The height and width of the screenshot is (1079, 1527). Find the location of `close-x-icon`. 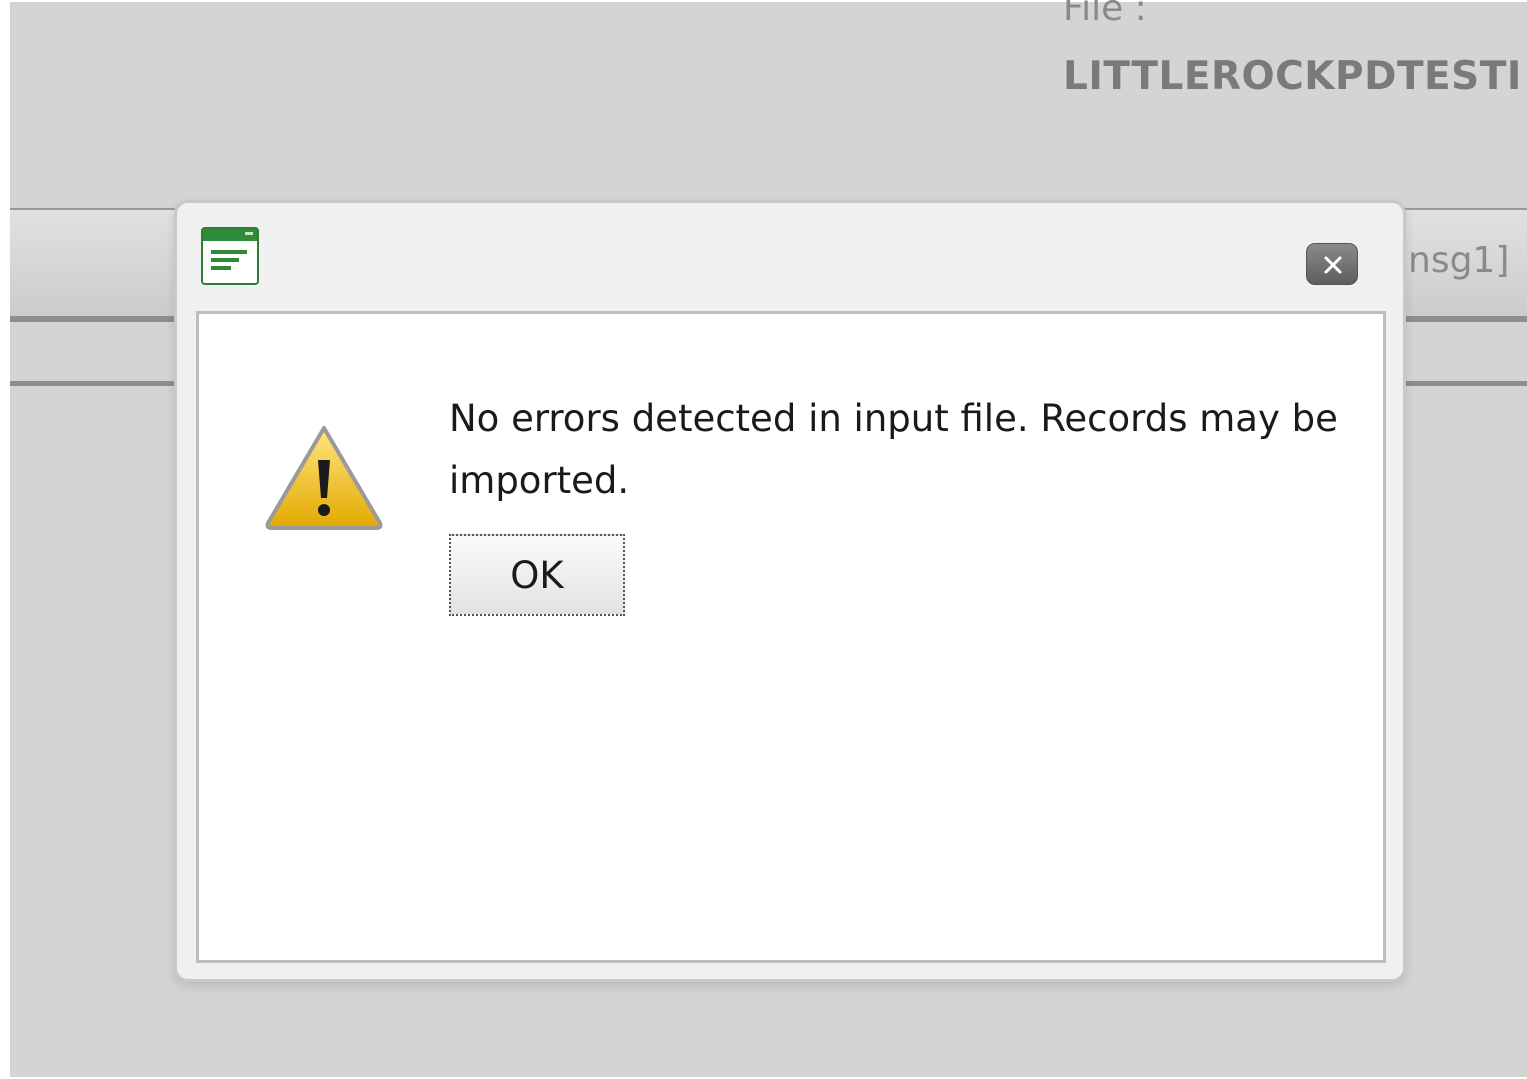

close-x-icon is located at coordinates (1333, 265).